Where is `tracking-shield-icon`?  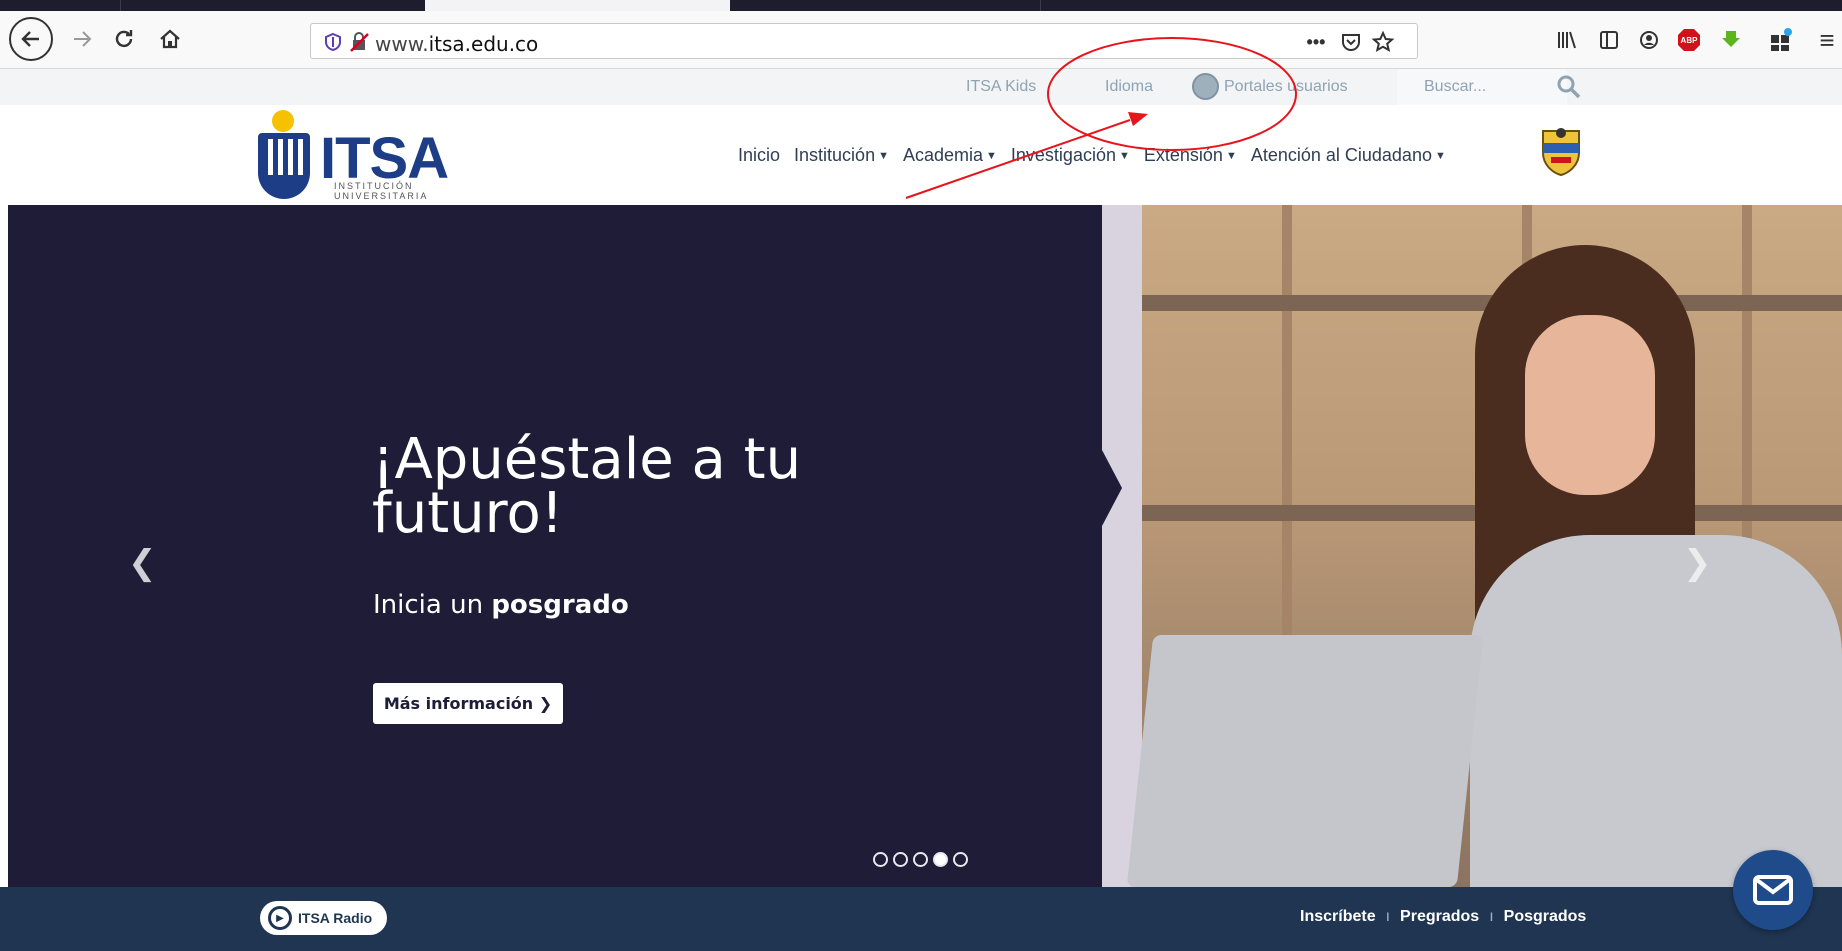
tracking-shield-icon is located at coordinates (333, 42).